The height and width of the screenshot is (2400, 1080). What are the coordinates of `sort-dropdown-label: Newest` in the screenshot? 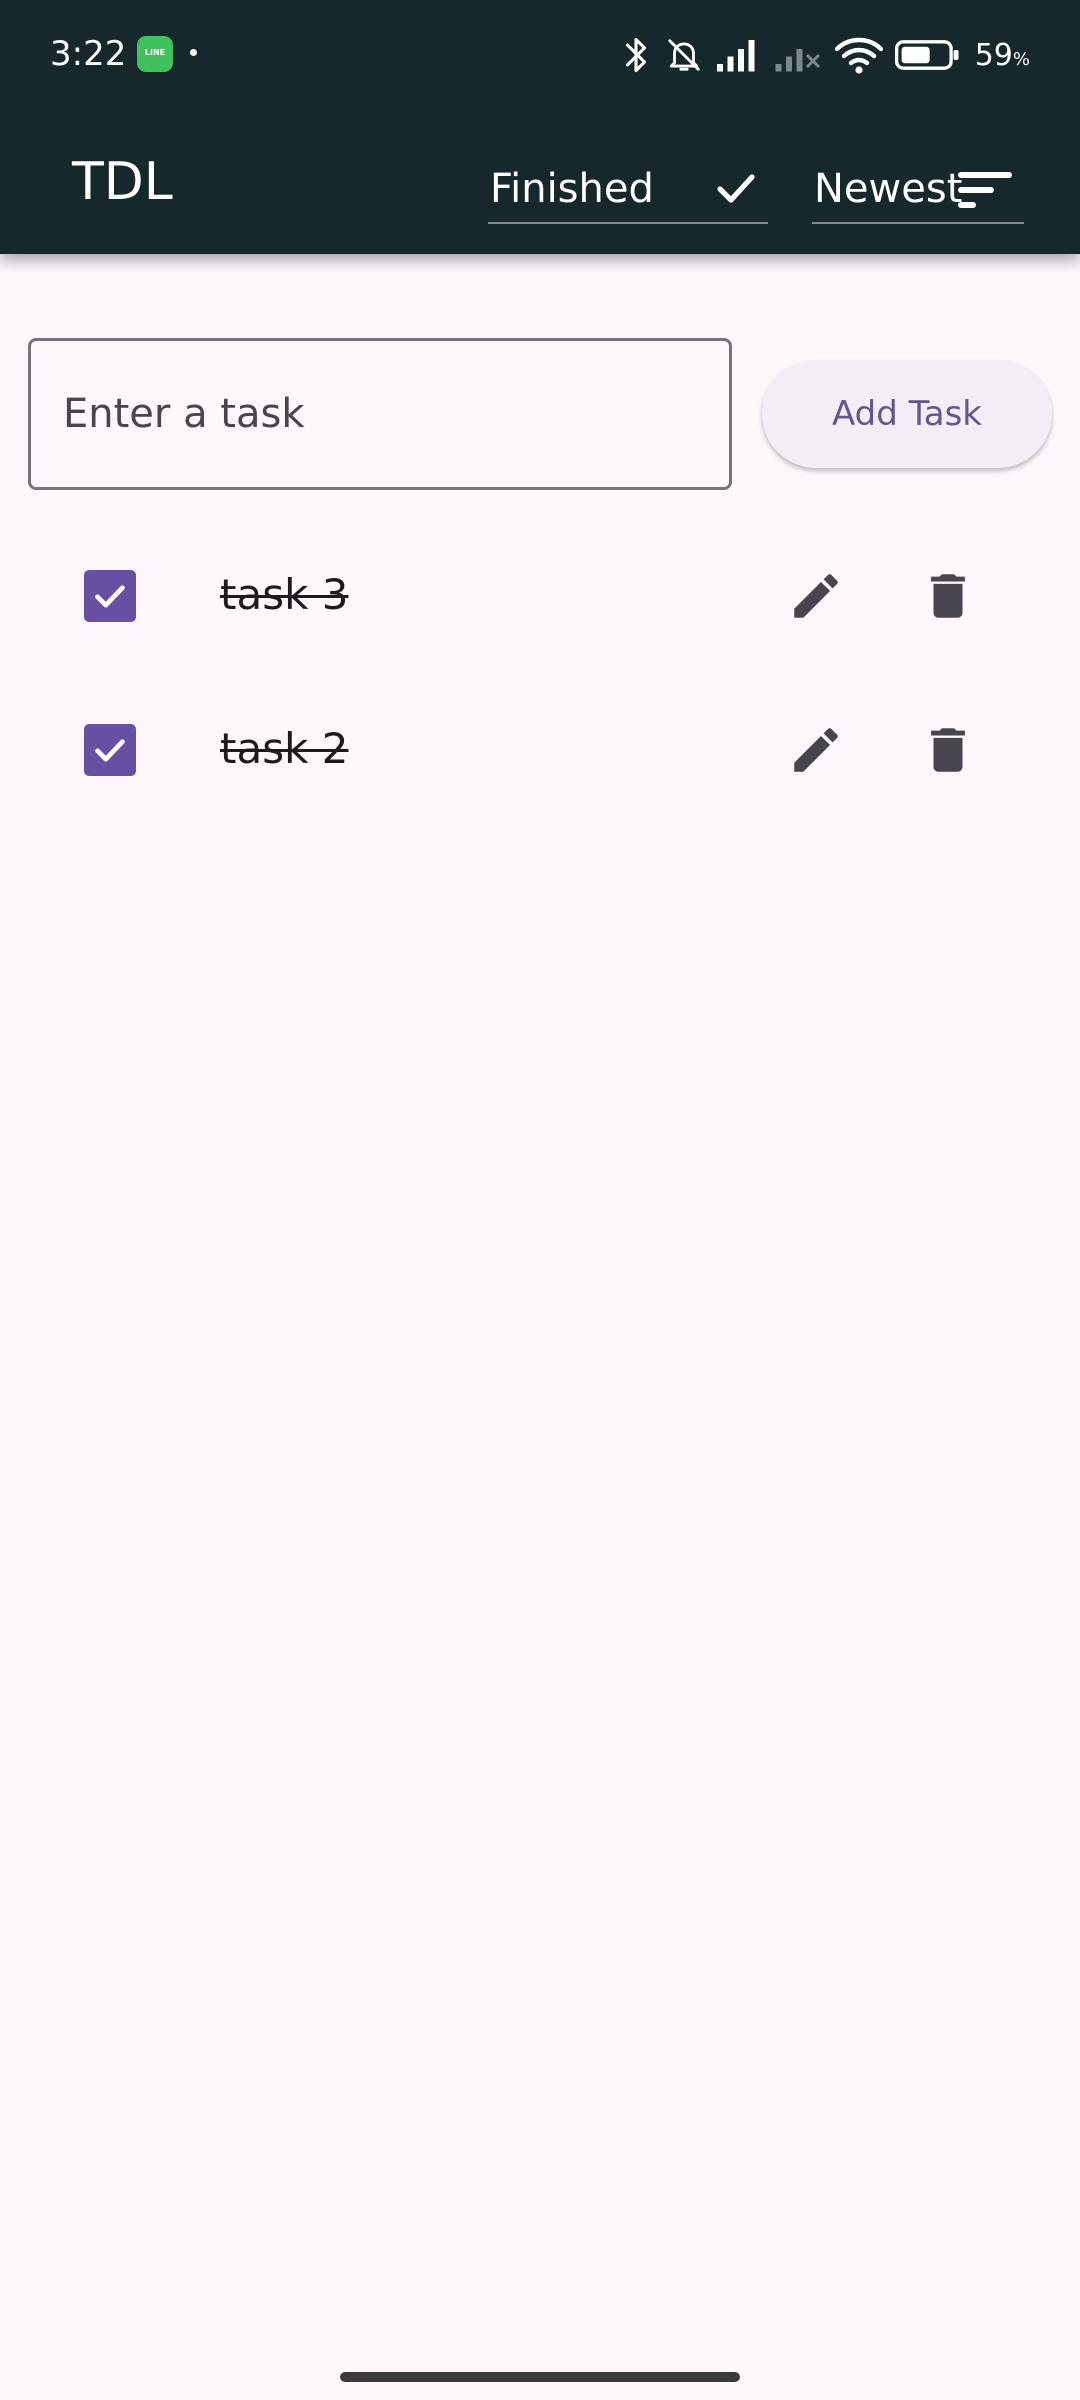 It's located at (888, 189).